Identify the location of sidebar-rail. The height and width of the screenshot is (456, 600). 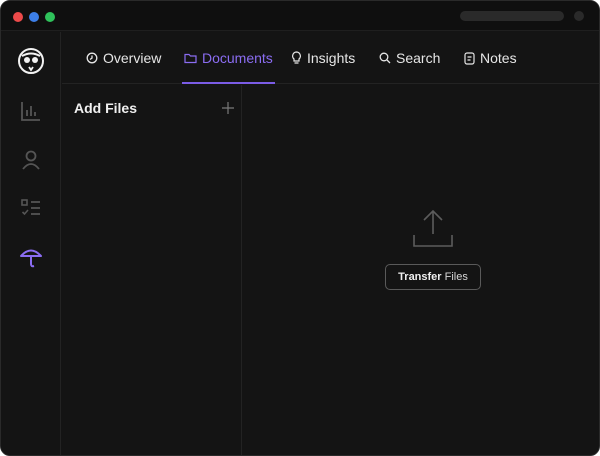
(31, 243).